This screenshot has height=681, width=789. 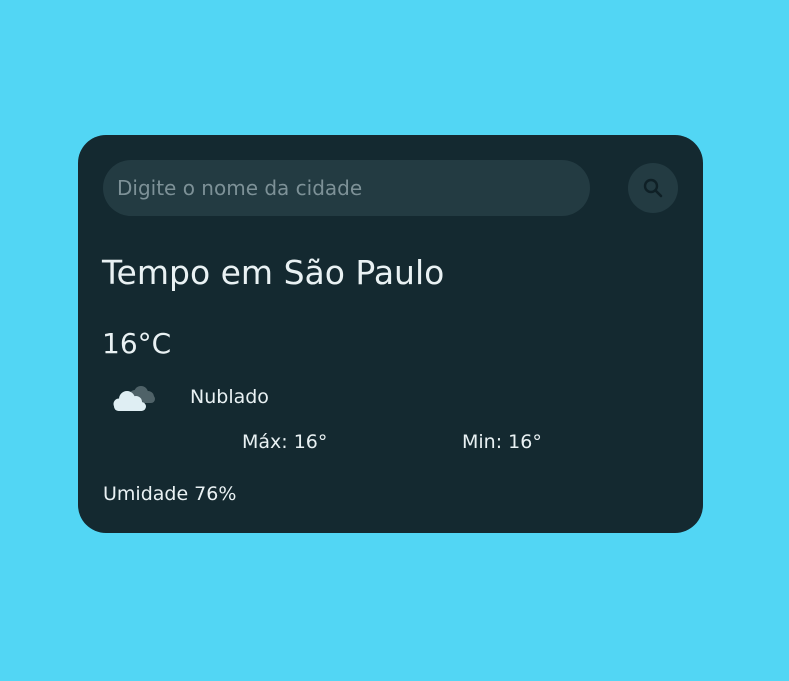 I want to click on humidity-value: Umidade 76%, so click(x=170, y=494).